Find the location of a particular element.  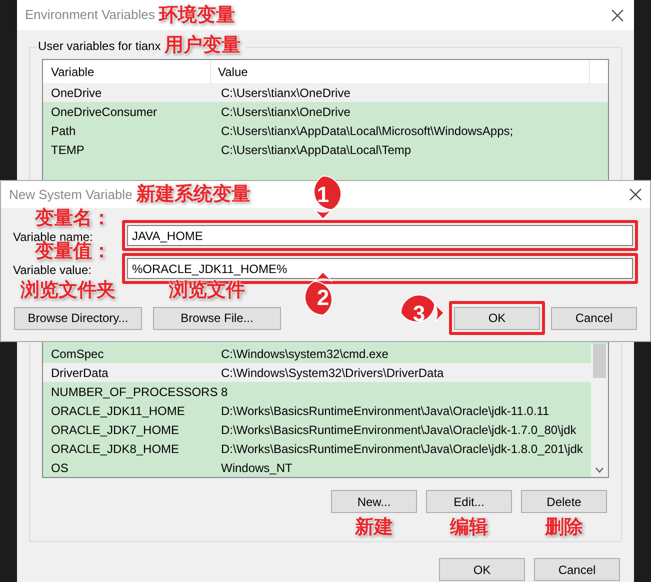

annotation-label: 新建系统变量 is located at coordinates (193, 194).